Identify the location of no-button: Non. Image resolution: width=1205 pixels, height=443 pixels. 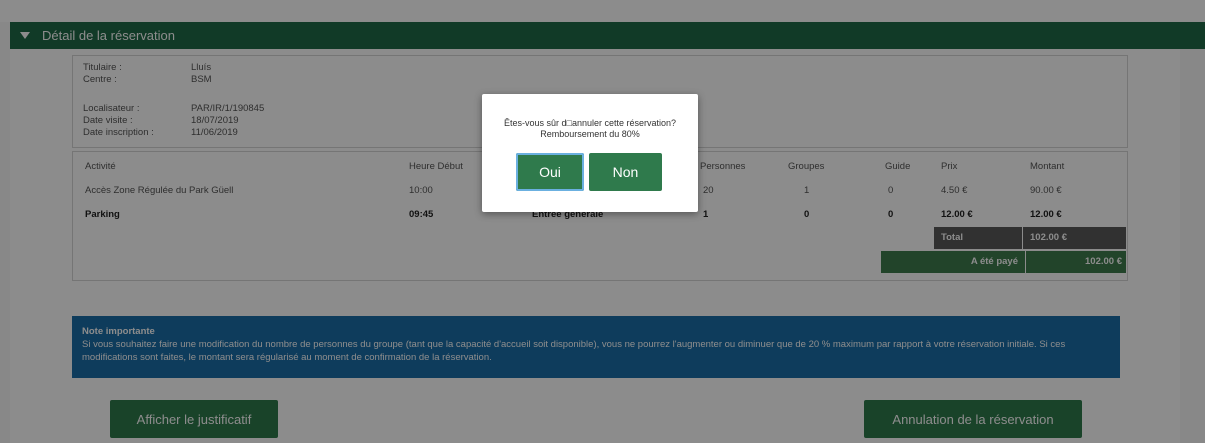
(625, 172).